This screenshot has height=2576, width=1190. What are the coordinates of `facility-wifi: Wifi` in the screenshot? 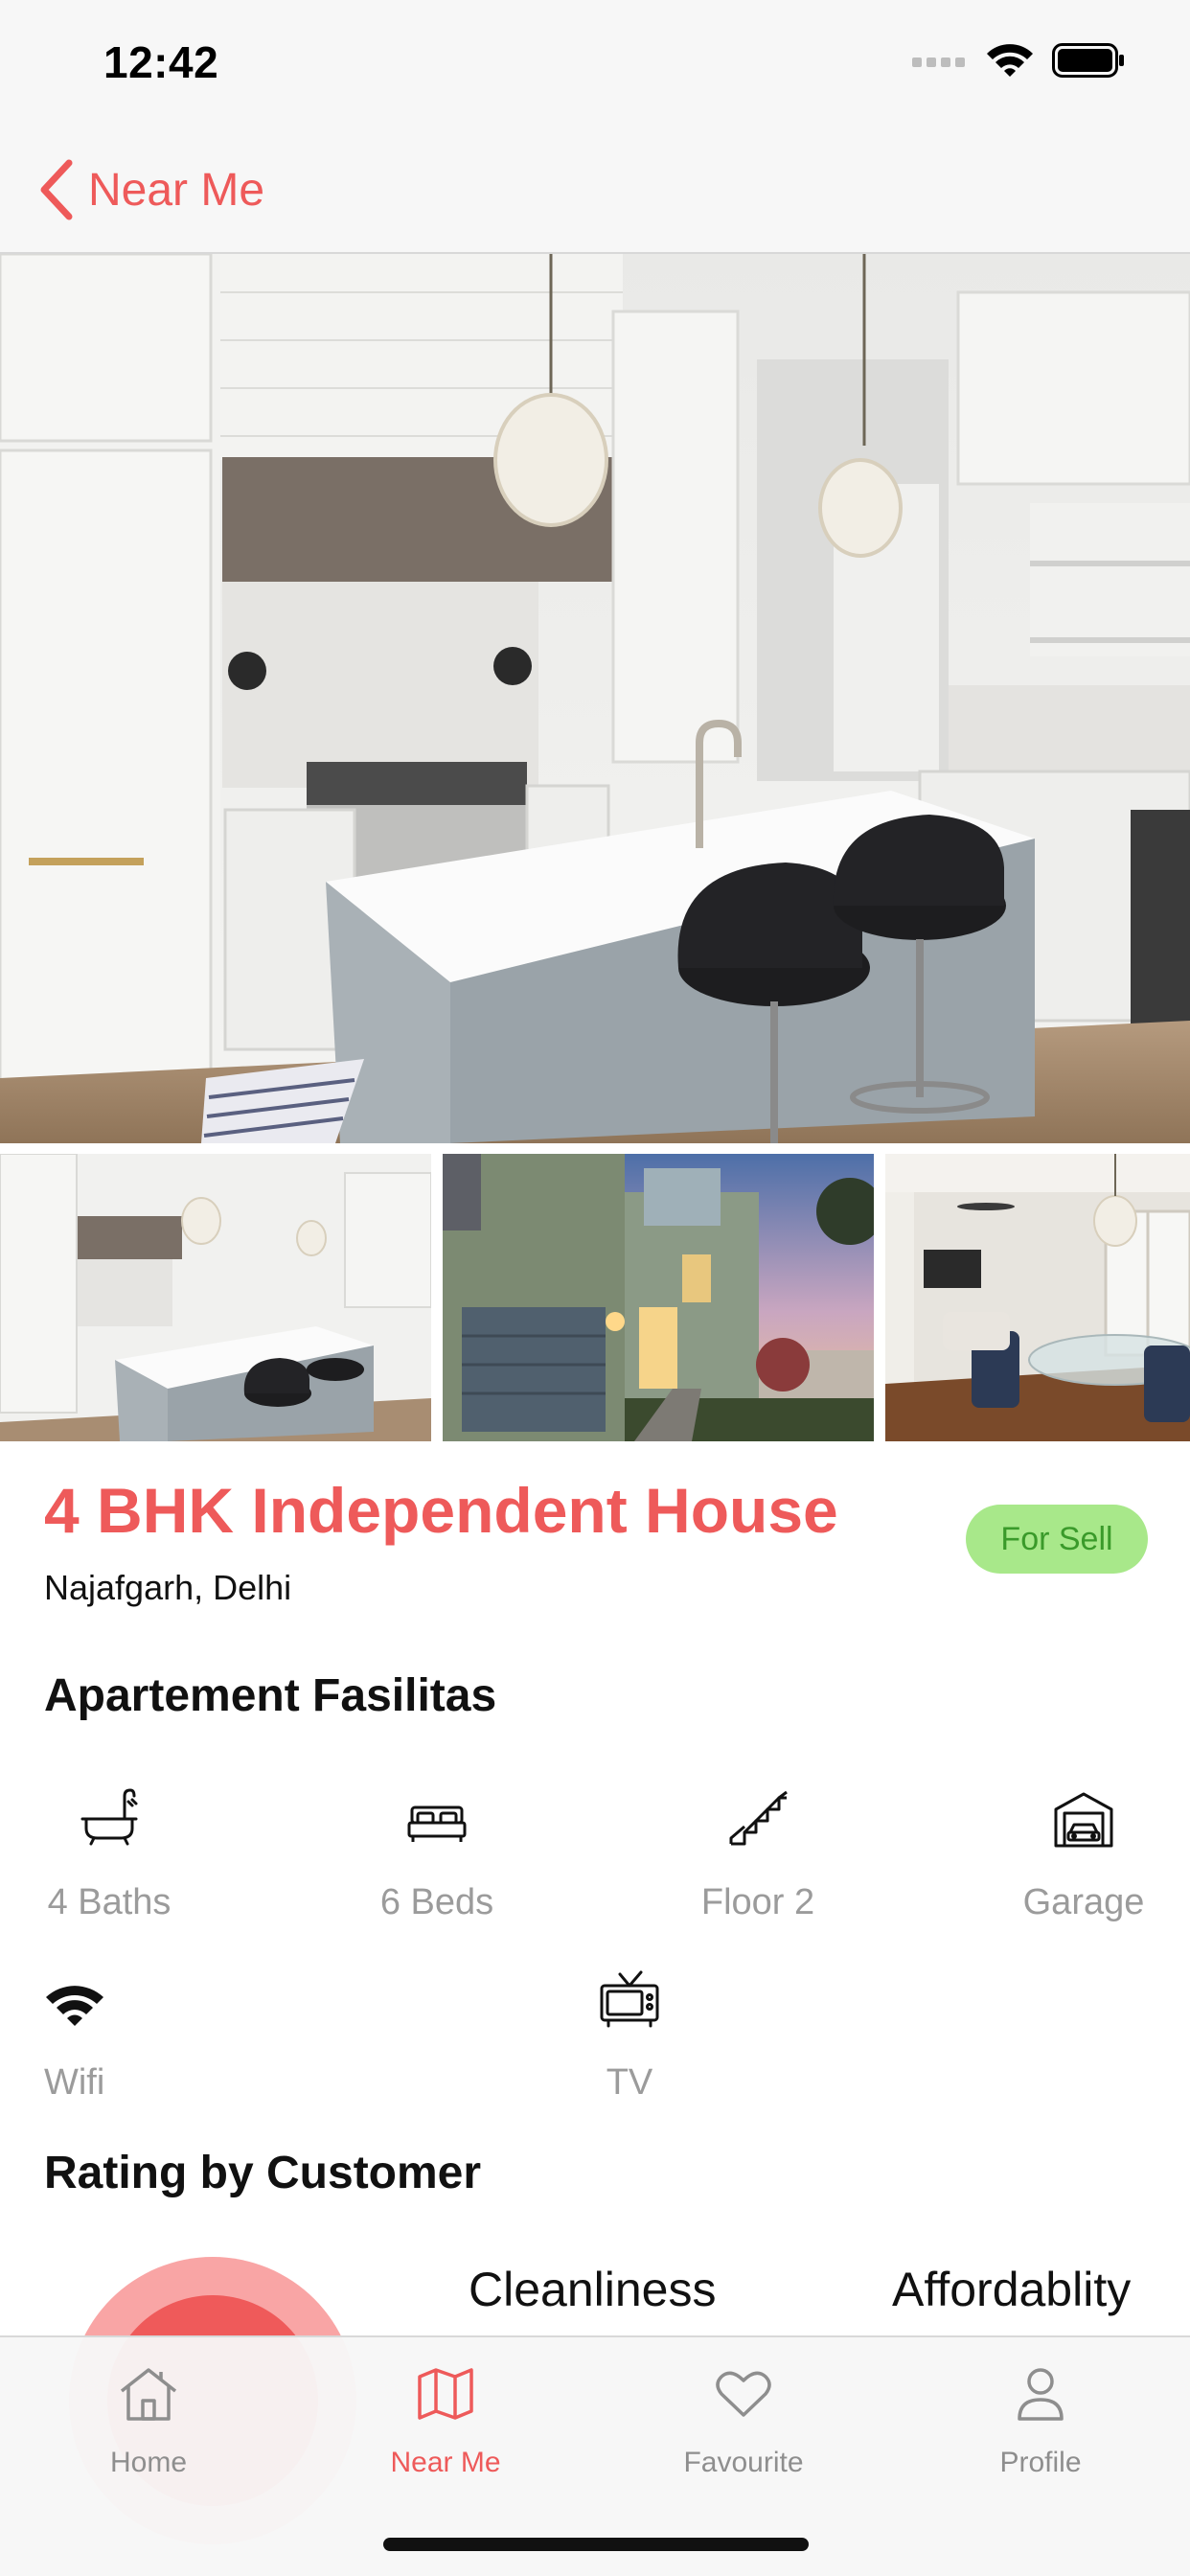 It's located at (78, 2032).